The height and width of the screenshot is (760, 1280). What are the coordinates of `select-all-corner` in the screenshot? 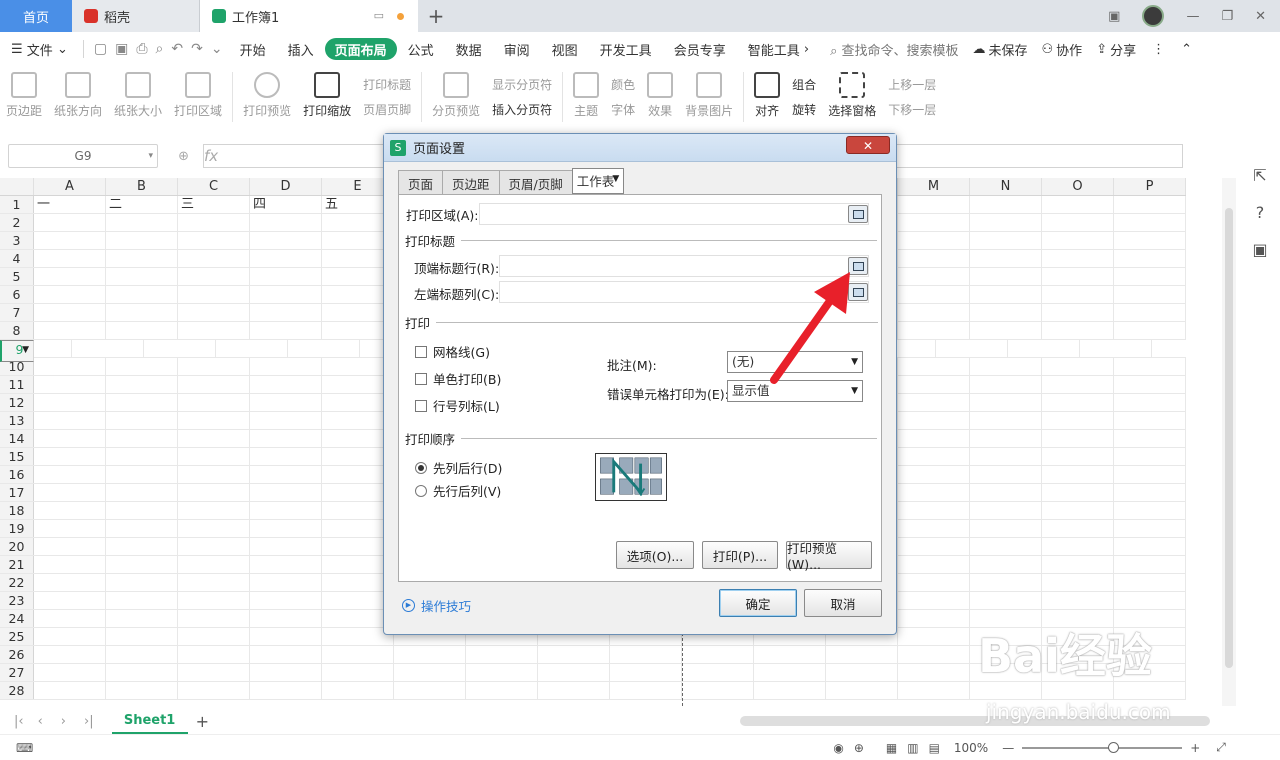 It's located at (17, 186).